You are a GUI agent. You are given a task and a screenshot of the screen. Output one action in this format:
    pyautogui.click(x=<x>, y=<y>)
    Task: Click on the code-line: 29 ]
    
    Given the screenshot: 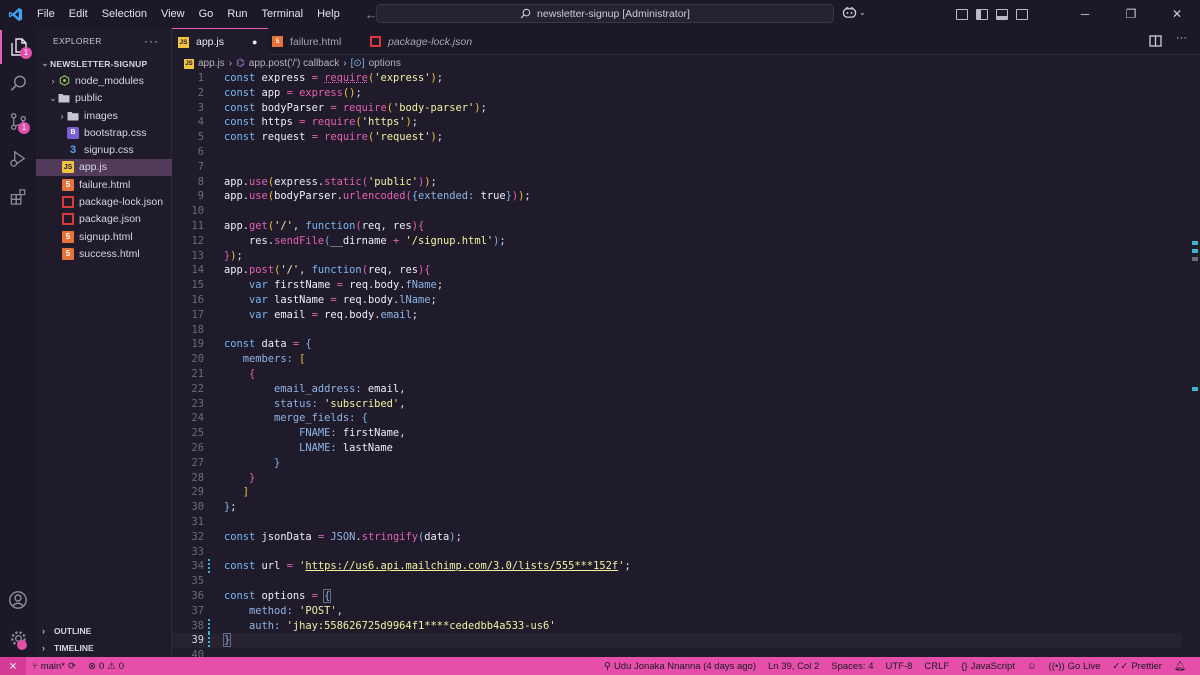 What is the action you would take?
    pyautogui.click(x=677, y=492)
    